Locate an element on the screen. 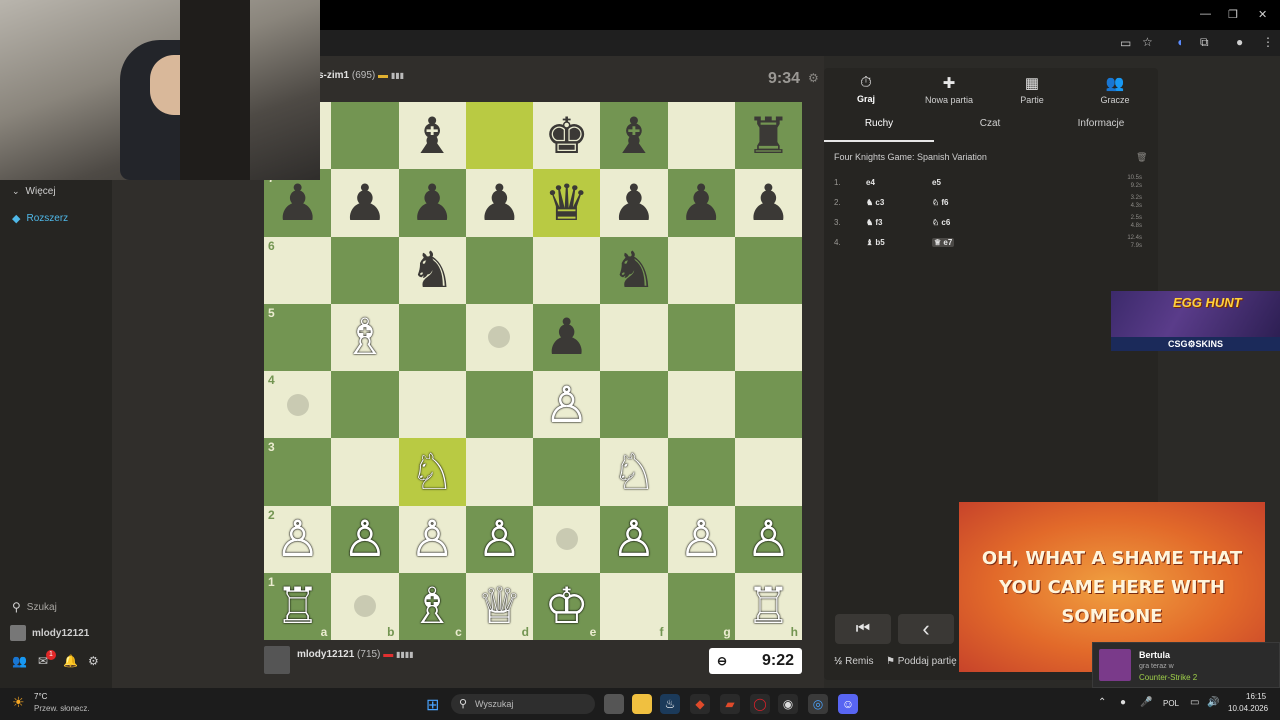 The height and width of the screenshot is (720, 1280). square-g1: g is located at coordinates (701, 606).